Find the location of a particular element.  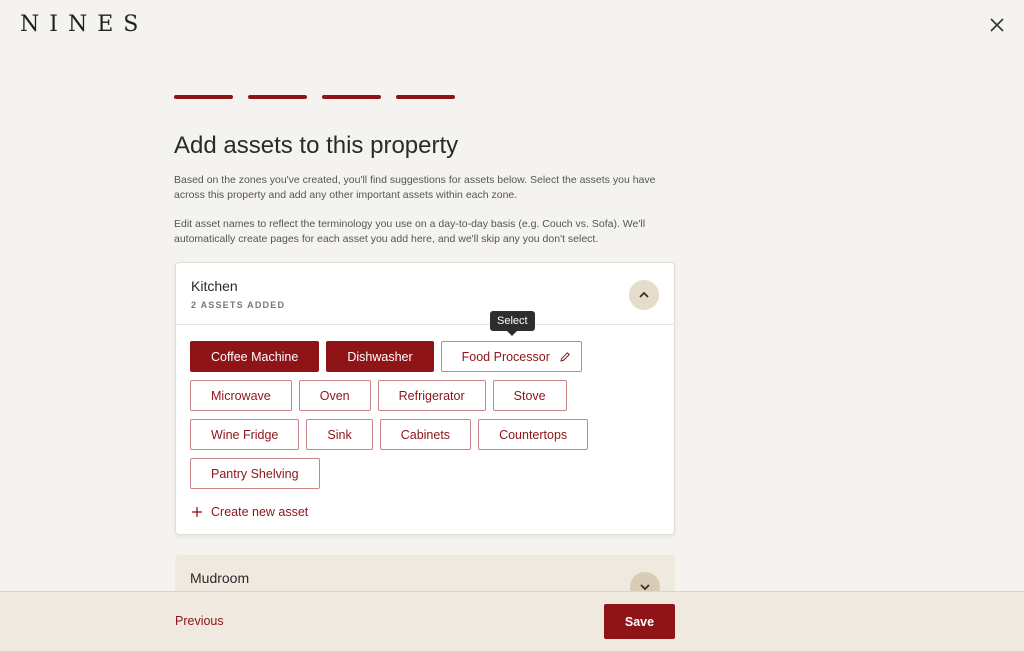

asset-chip-cabinets: Cabinets is located at coordinates (425, 434).